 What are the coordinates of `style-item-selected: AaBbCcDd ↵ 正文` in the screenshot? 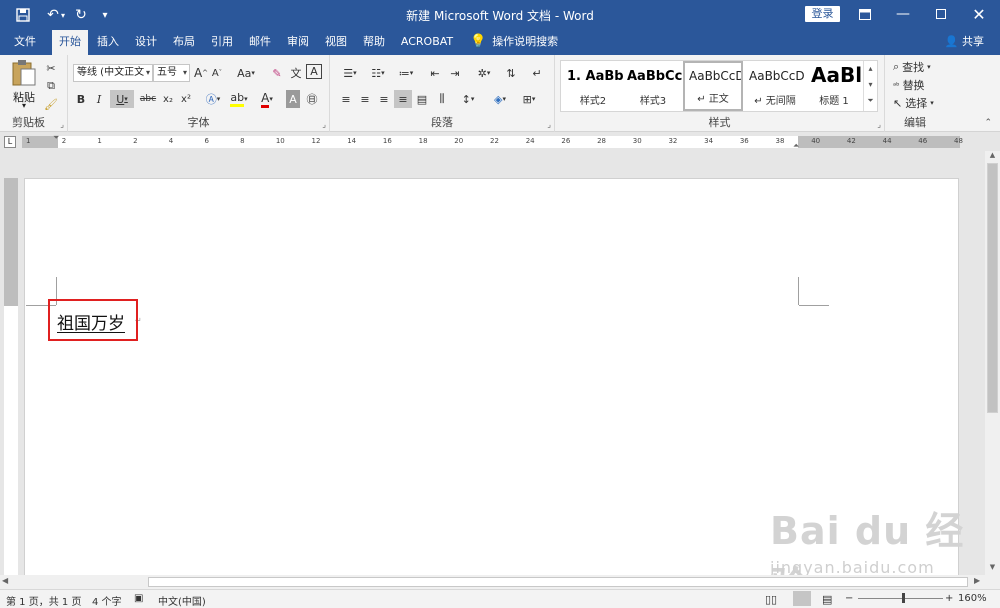 It's located at (713, 86).